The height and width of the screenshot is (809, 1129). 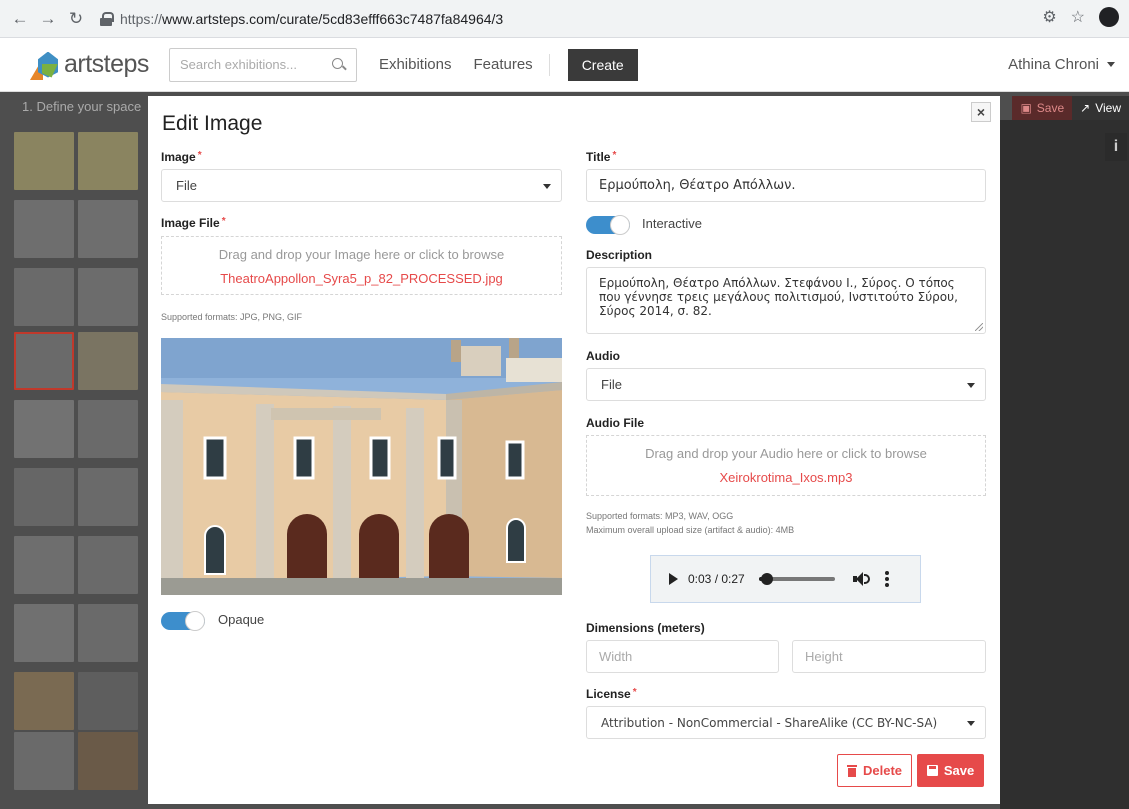 I want to click on save-button: Save, so click(x=950, y=770).